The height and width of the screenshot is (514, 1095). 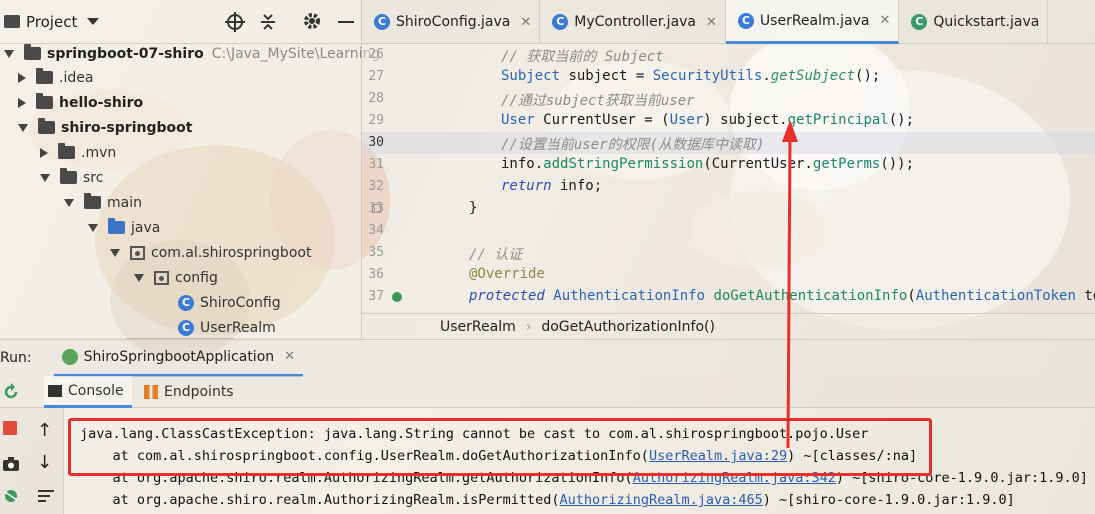 I want to click on tree-item-hello-shiro: hello-shiro, so click(x=80, y=102).